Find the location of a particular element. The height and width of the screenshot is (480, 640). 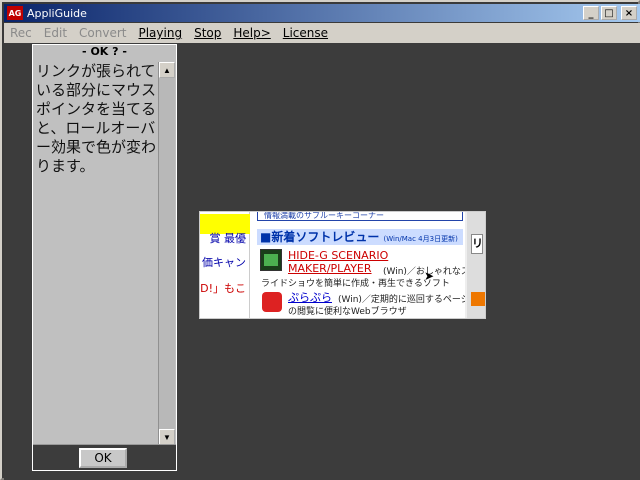

guide-header: - OK ? - is located at coordinates (104, 52).